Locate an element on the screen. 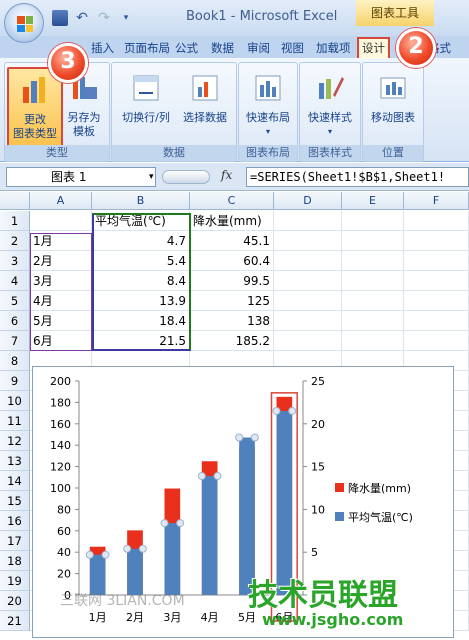  name-box: 图表 1 ▾ is located at coordinates (81, 177).